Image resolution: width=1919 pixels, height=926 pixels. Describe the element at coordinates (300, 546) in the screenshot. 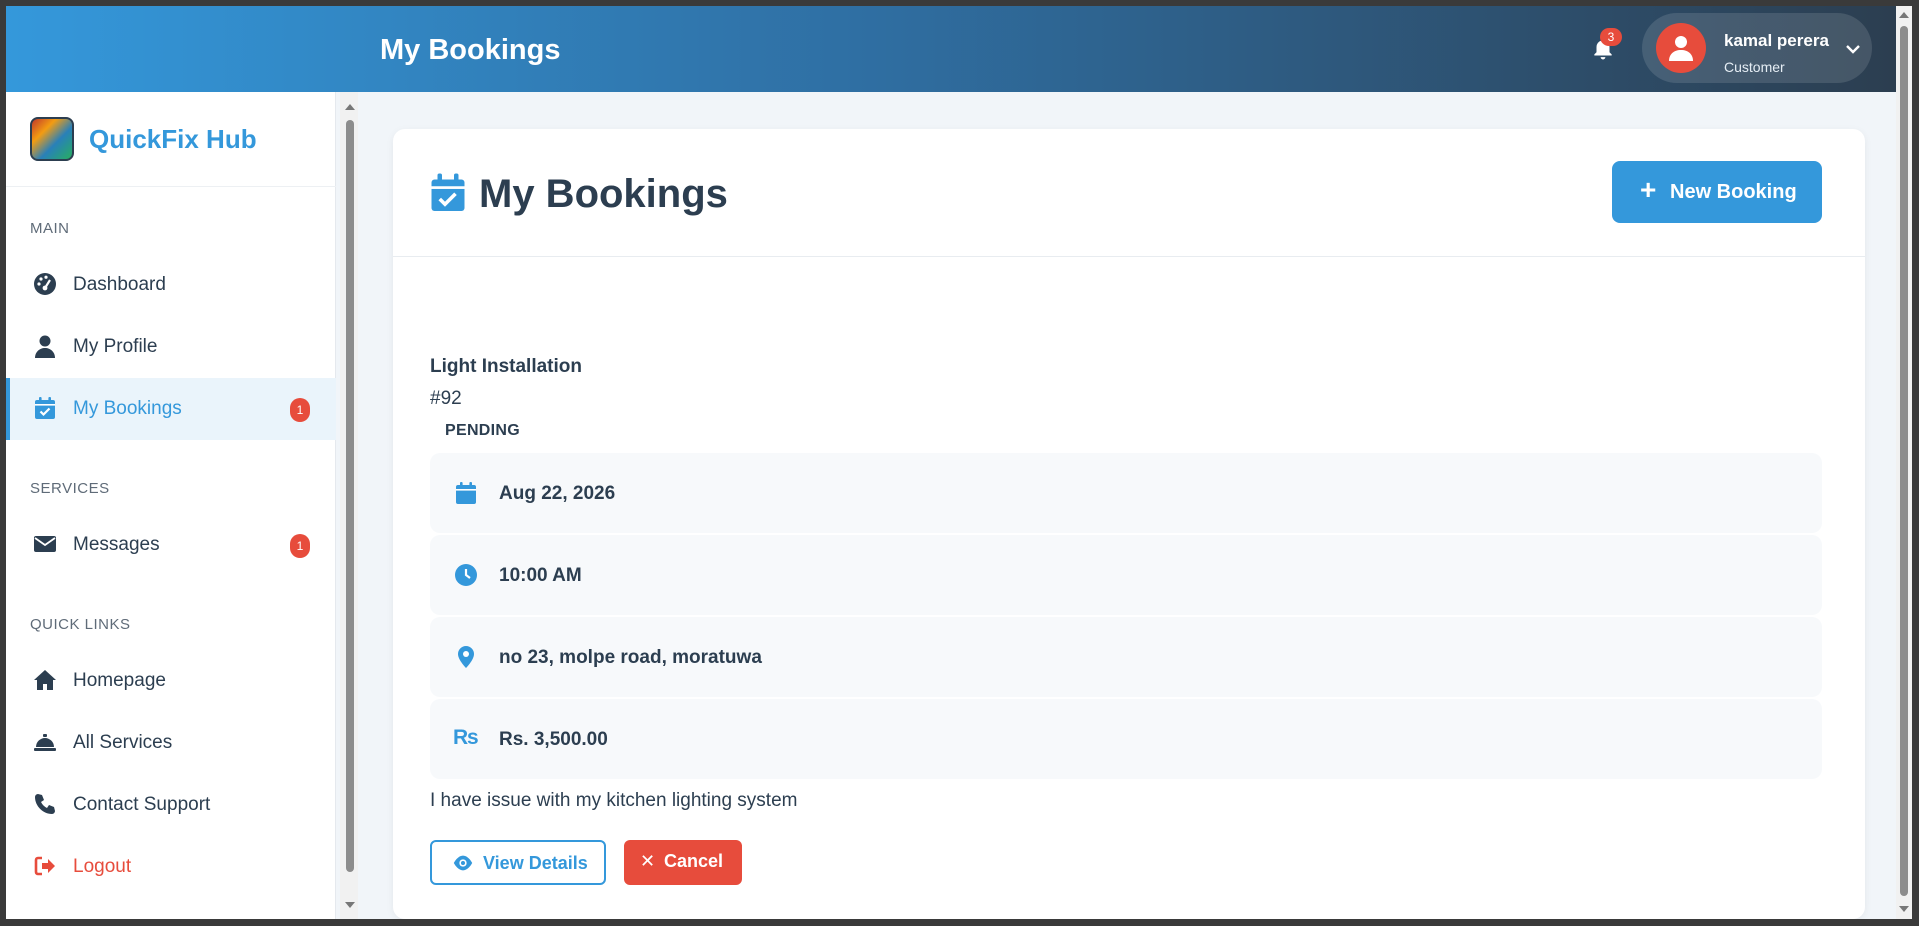

I see `messages-count-badge: 1` at that location.